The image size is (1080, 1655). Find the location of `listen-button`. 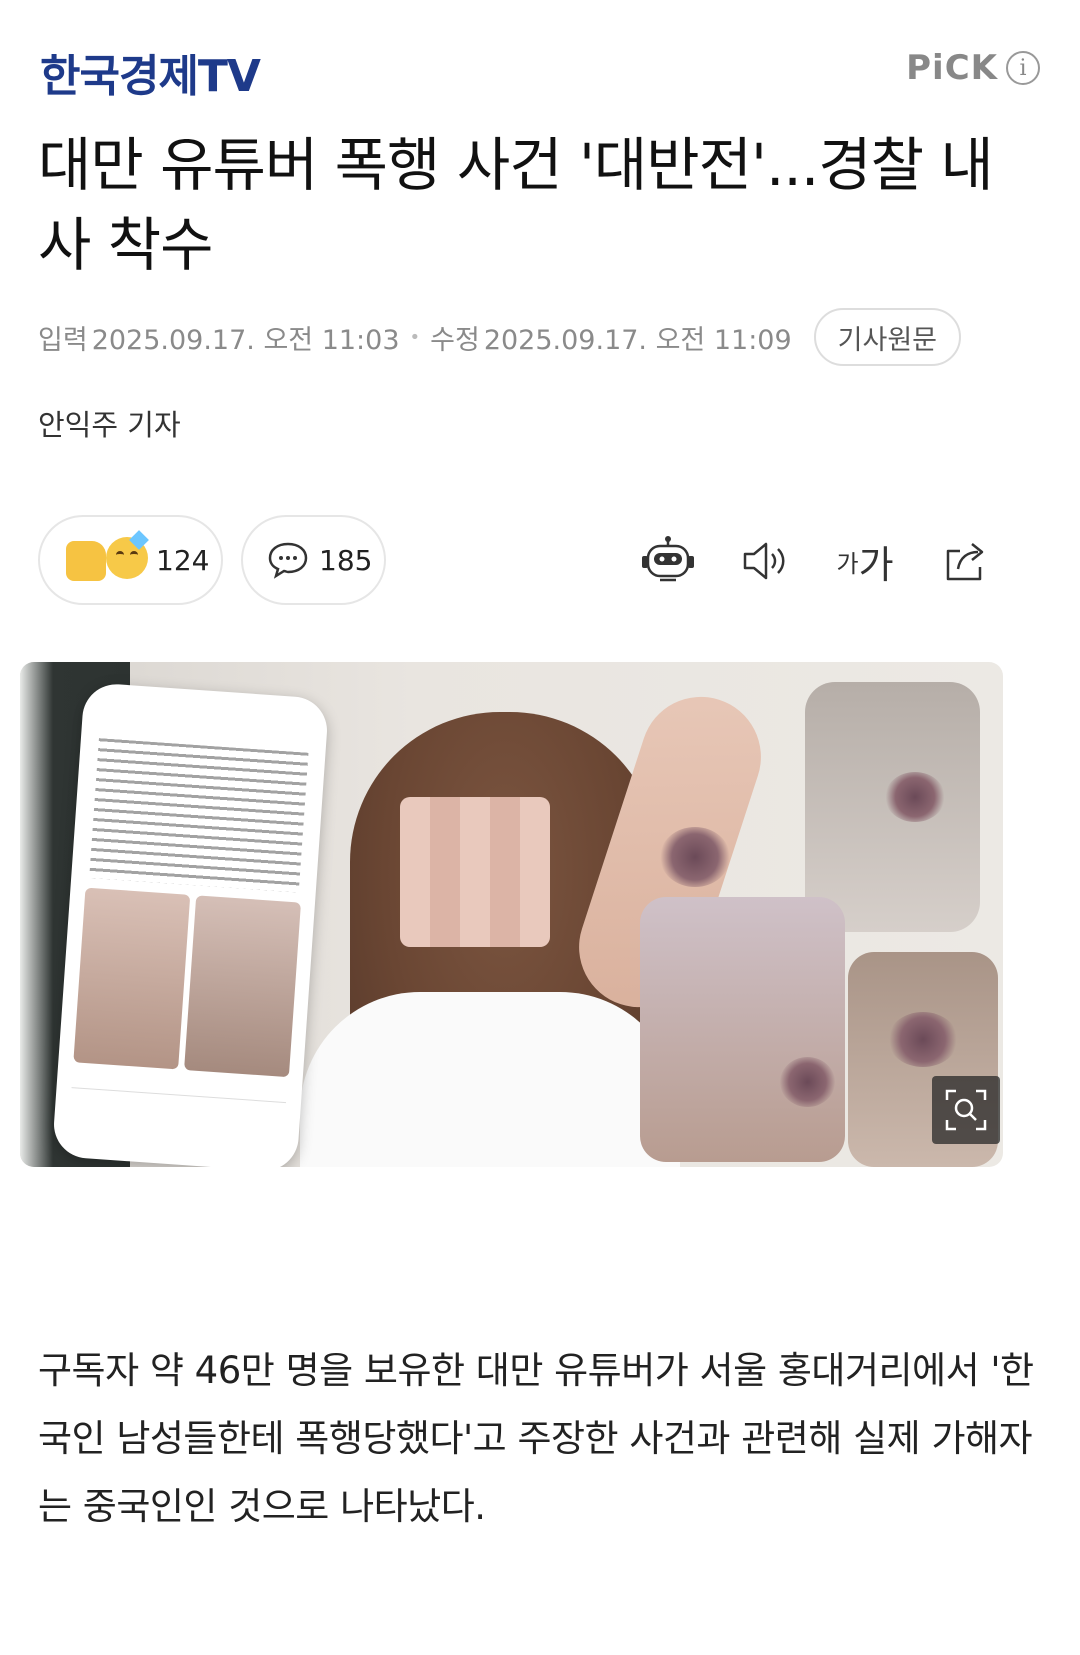

listen-button is located at coordinates (765, 561).